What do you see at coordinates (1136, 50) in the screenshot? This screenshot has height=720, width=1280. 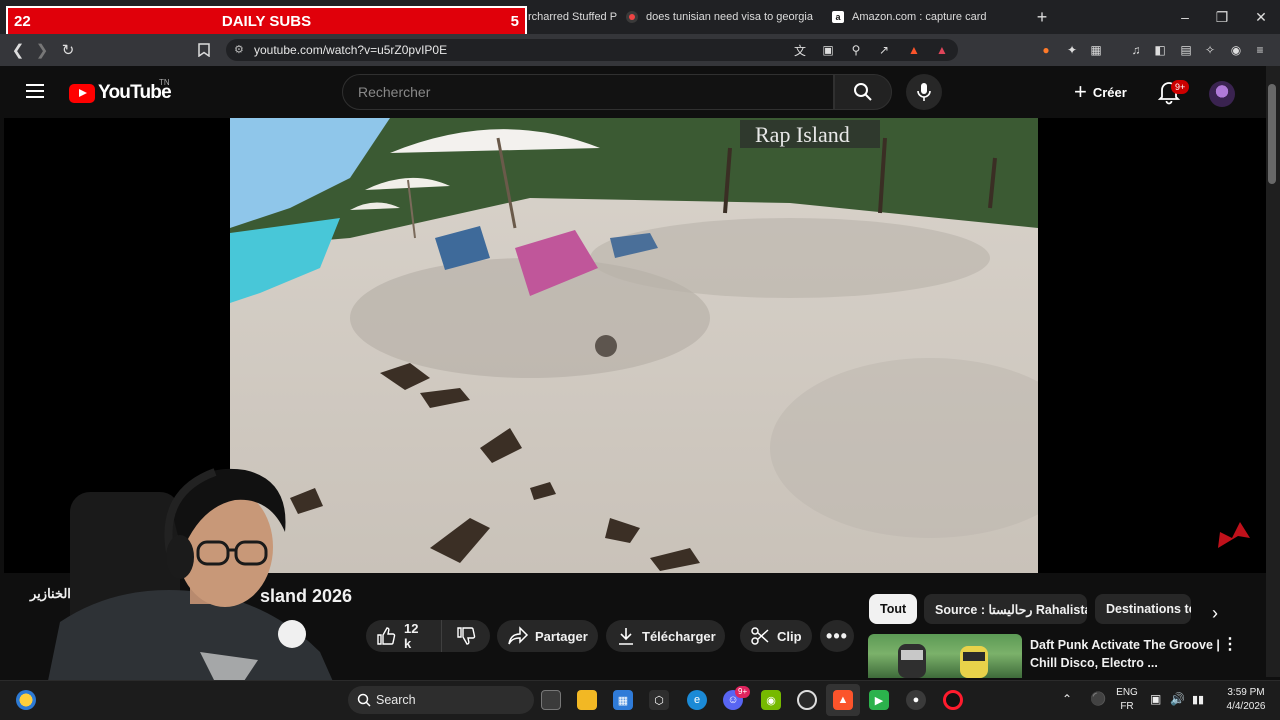 I see `media-icon: ♫` at bounding box center [1136, 50].